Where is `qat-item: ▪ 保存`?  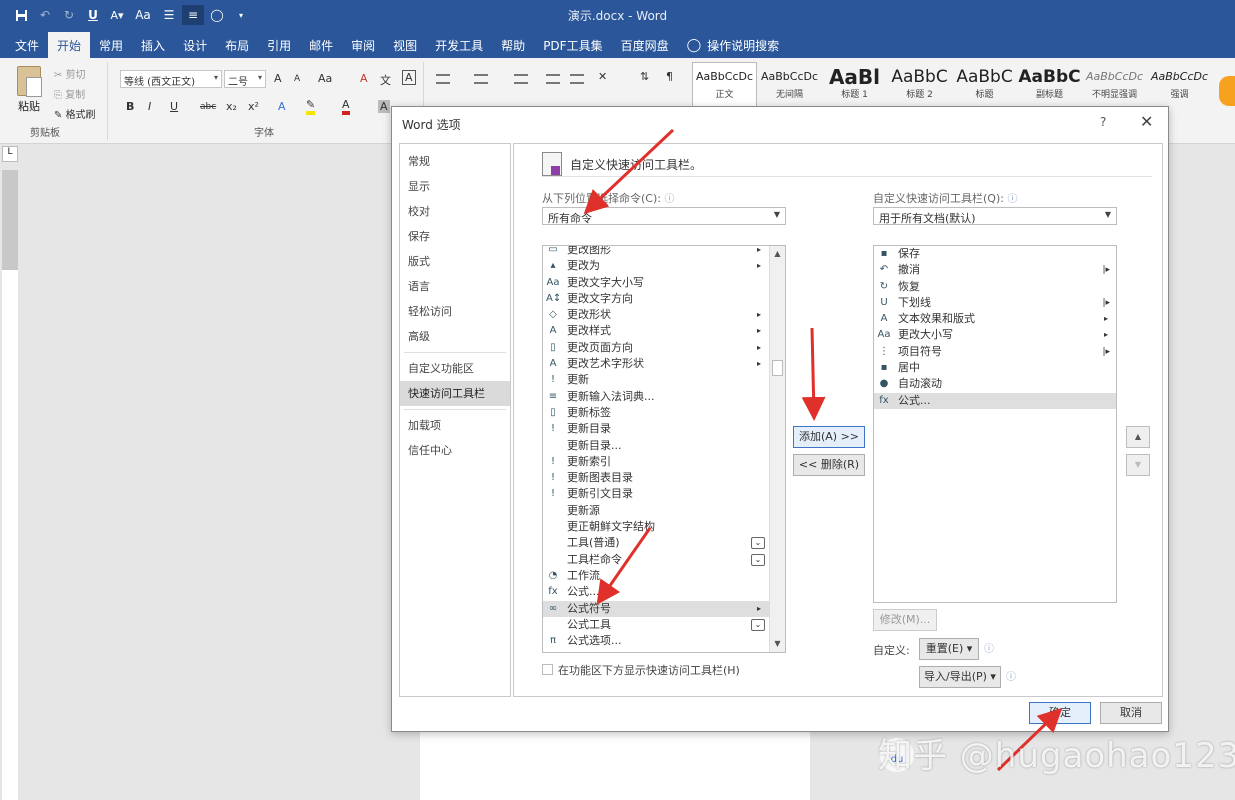 qat-item: ▪ 保存 is located at coordinates (995, 254).